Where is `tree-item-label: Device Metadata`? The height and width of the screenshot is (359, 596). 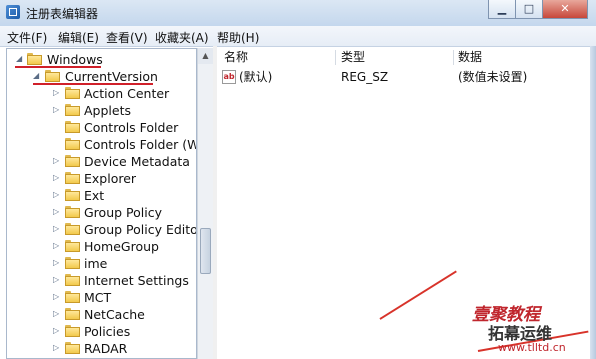 tree-item-label: Device Metadata is located at coordinates (137, 161).